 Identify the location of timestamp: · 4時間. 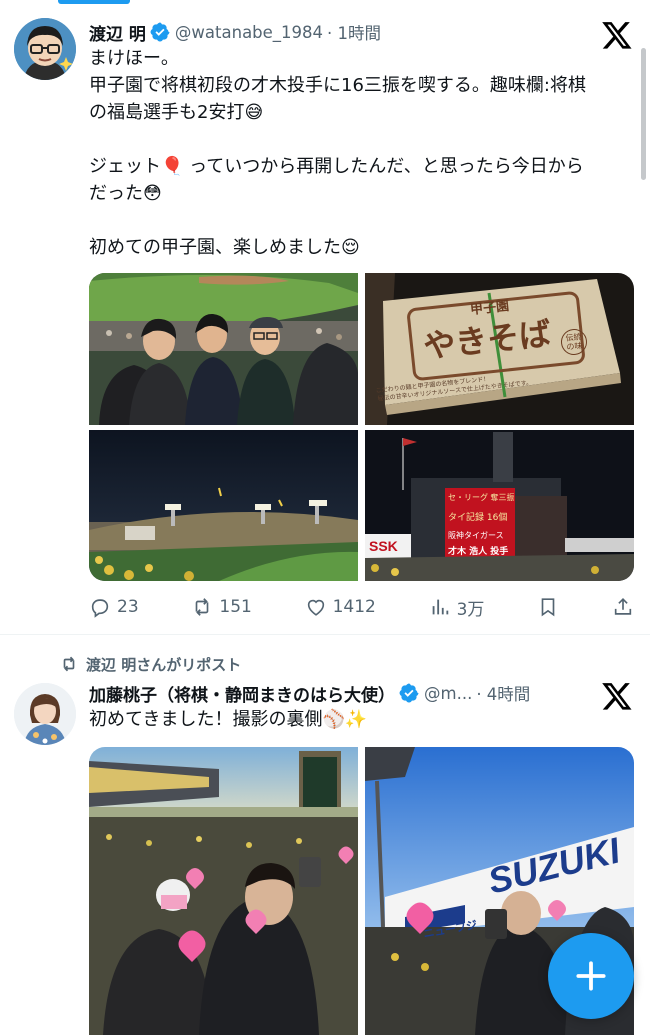
(503, 693).